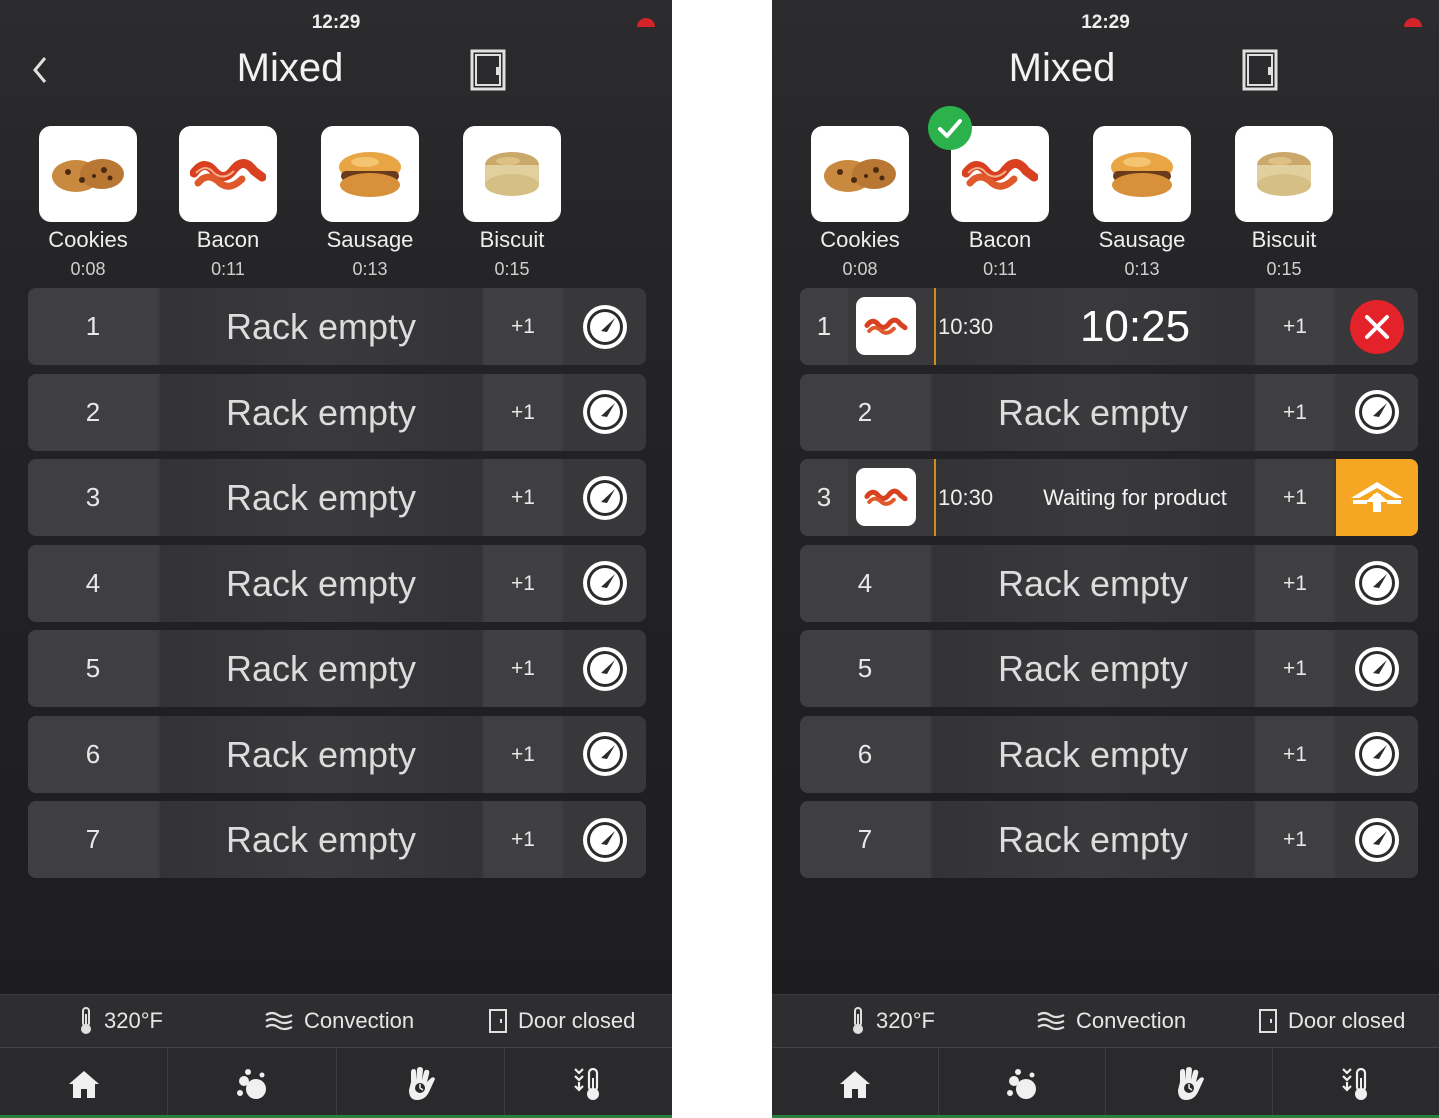 The height and width of the screenshot is (1118, 1439). I want to click on rack-number: 6, so click(865, 754).